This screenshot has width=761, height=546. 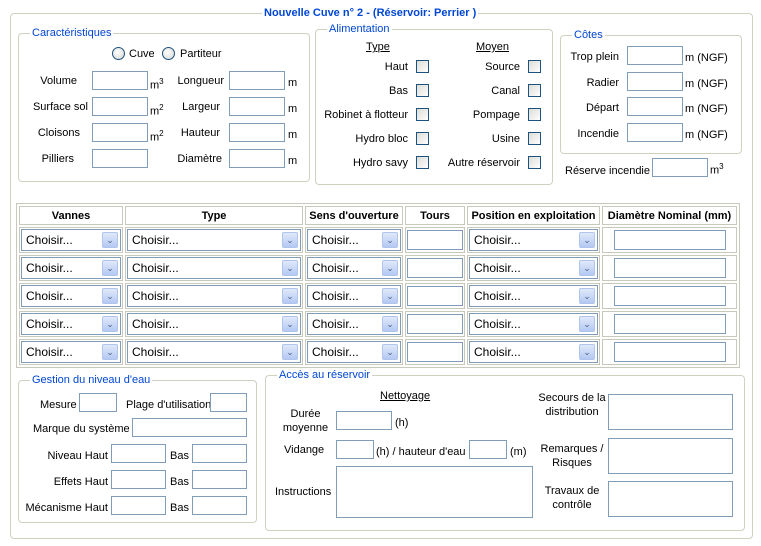 I want to click on secours-textarea, so click(x=670, y=412).